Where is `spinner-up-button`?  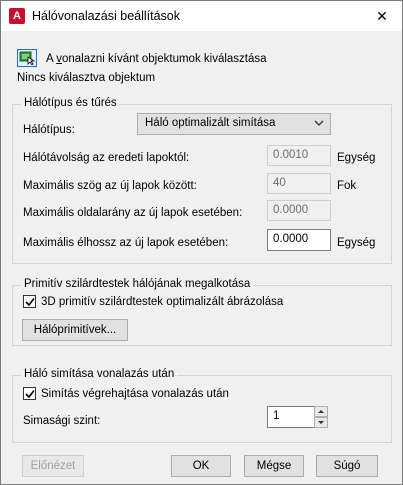 spinner-up-button is located at coordinates (321, 411).